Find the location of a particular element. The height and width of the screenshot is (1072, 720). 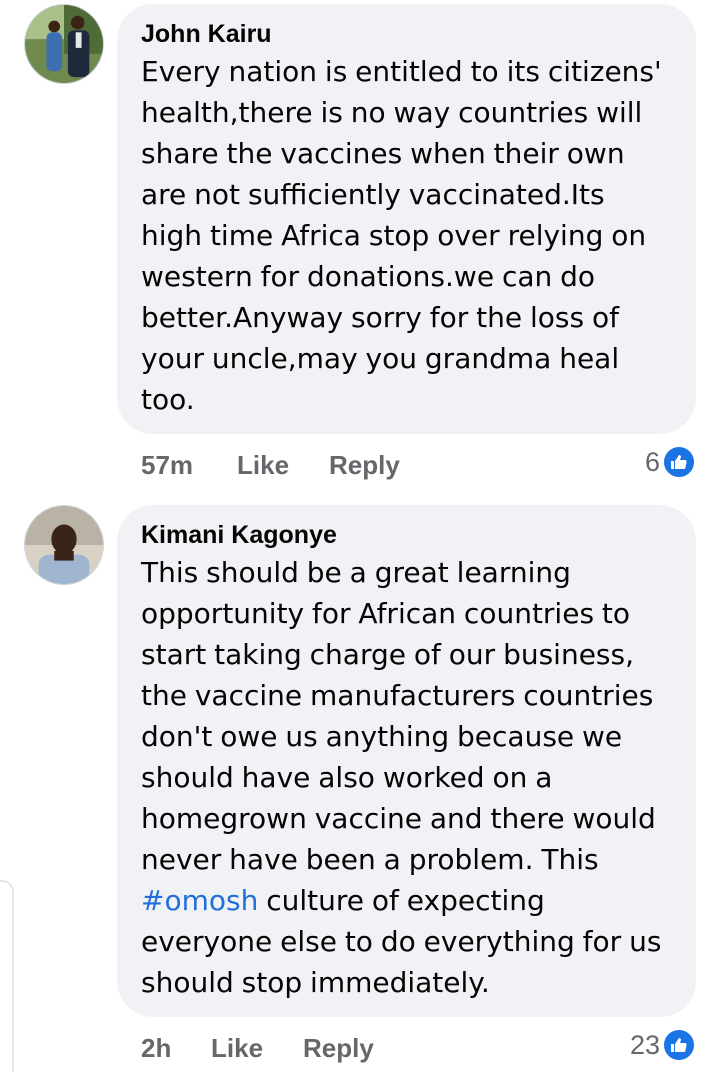

reaction-count: 6 is located at coordinates (652, 461).